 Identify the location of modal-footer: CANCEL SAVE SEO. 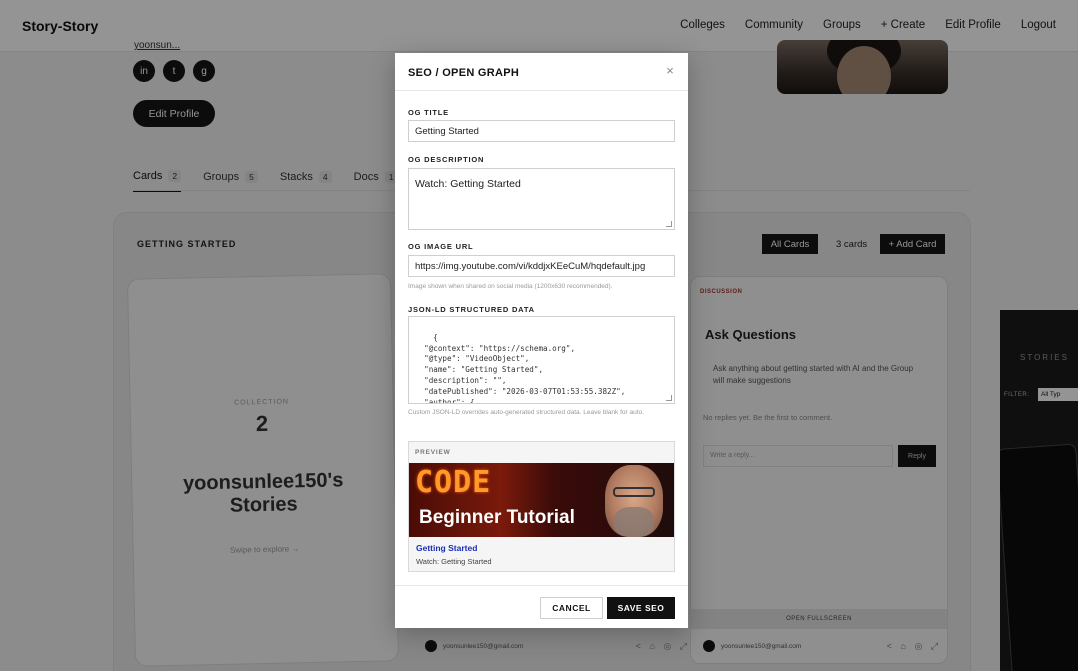
(541, 606).